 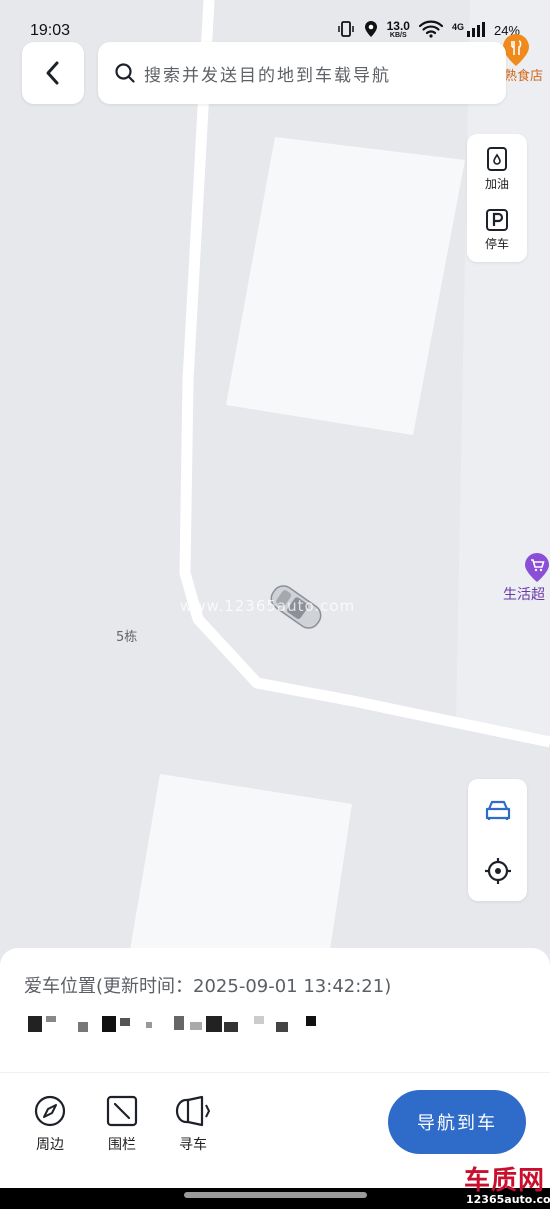 I want to click on sheet-divider, so click(x=275, y=1072).